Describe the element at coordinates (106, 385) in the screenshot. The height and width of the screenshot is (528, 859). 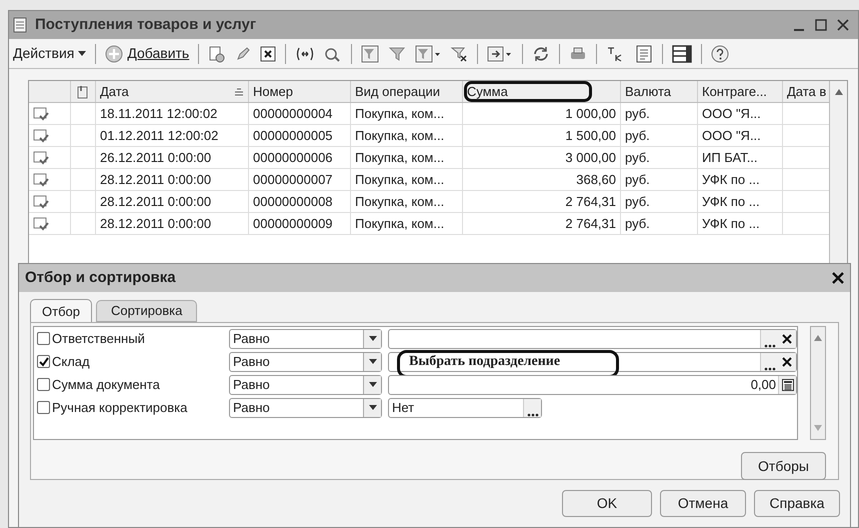
I see `filter-label: Сумма документа` at that location.